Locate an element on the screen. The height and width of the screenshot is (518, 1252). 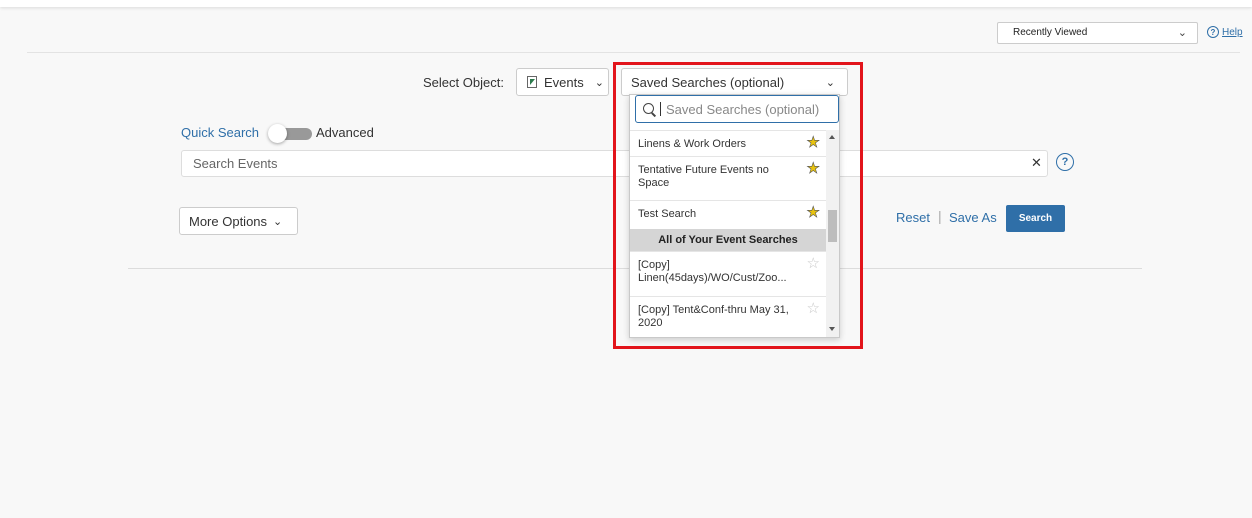
more-options-button: More Options ⌄ is located at coordinates (238, 221).